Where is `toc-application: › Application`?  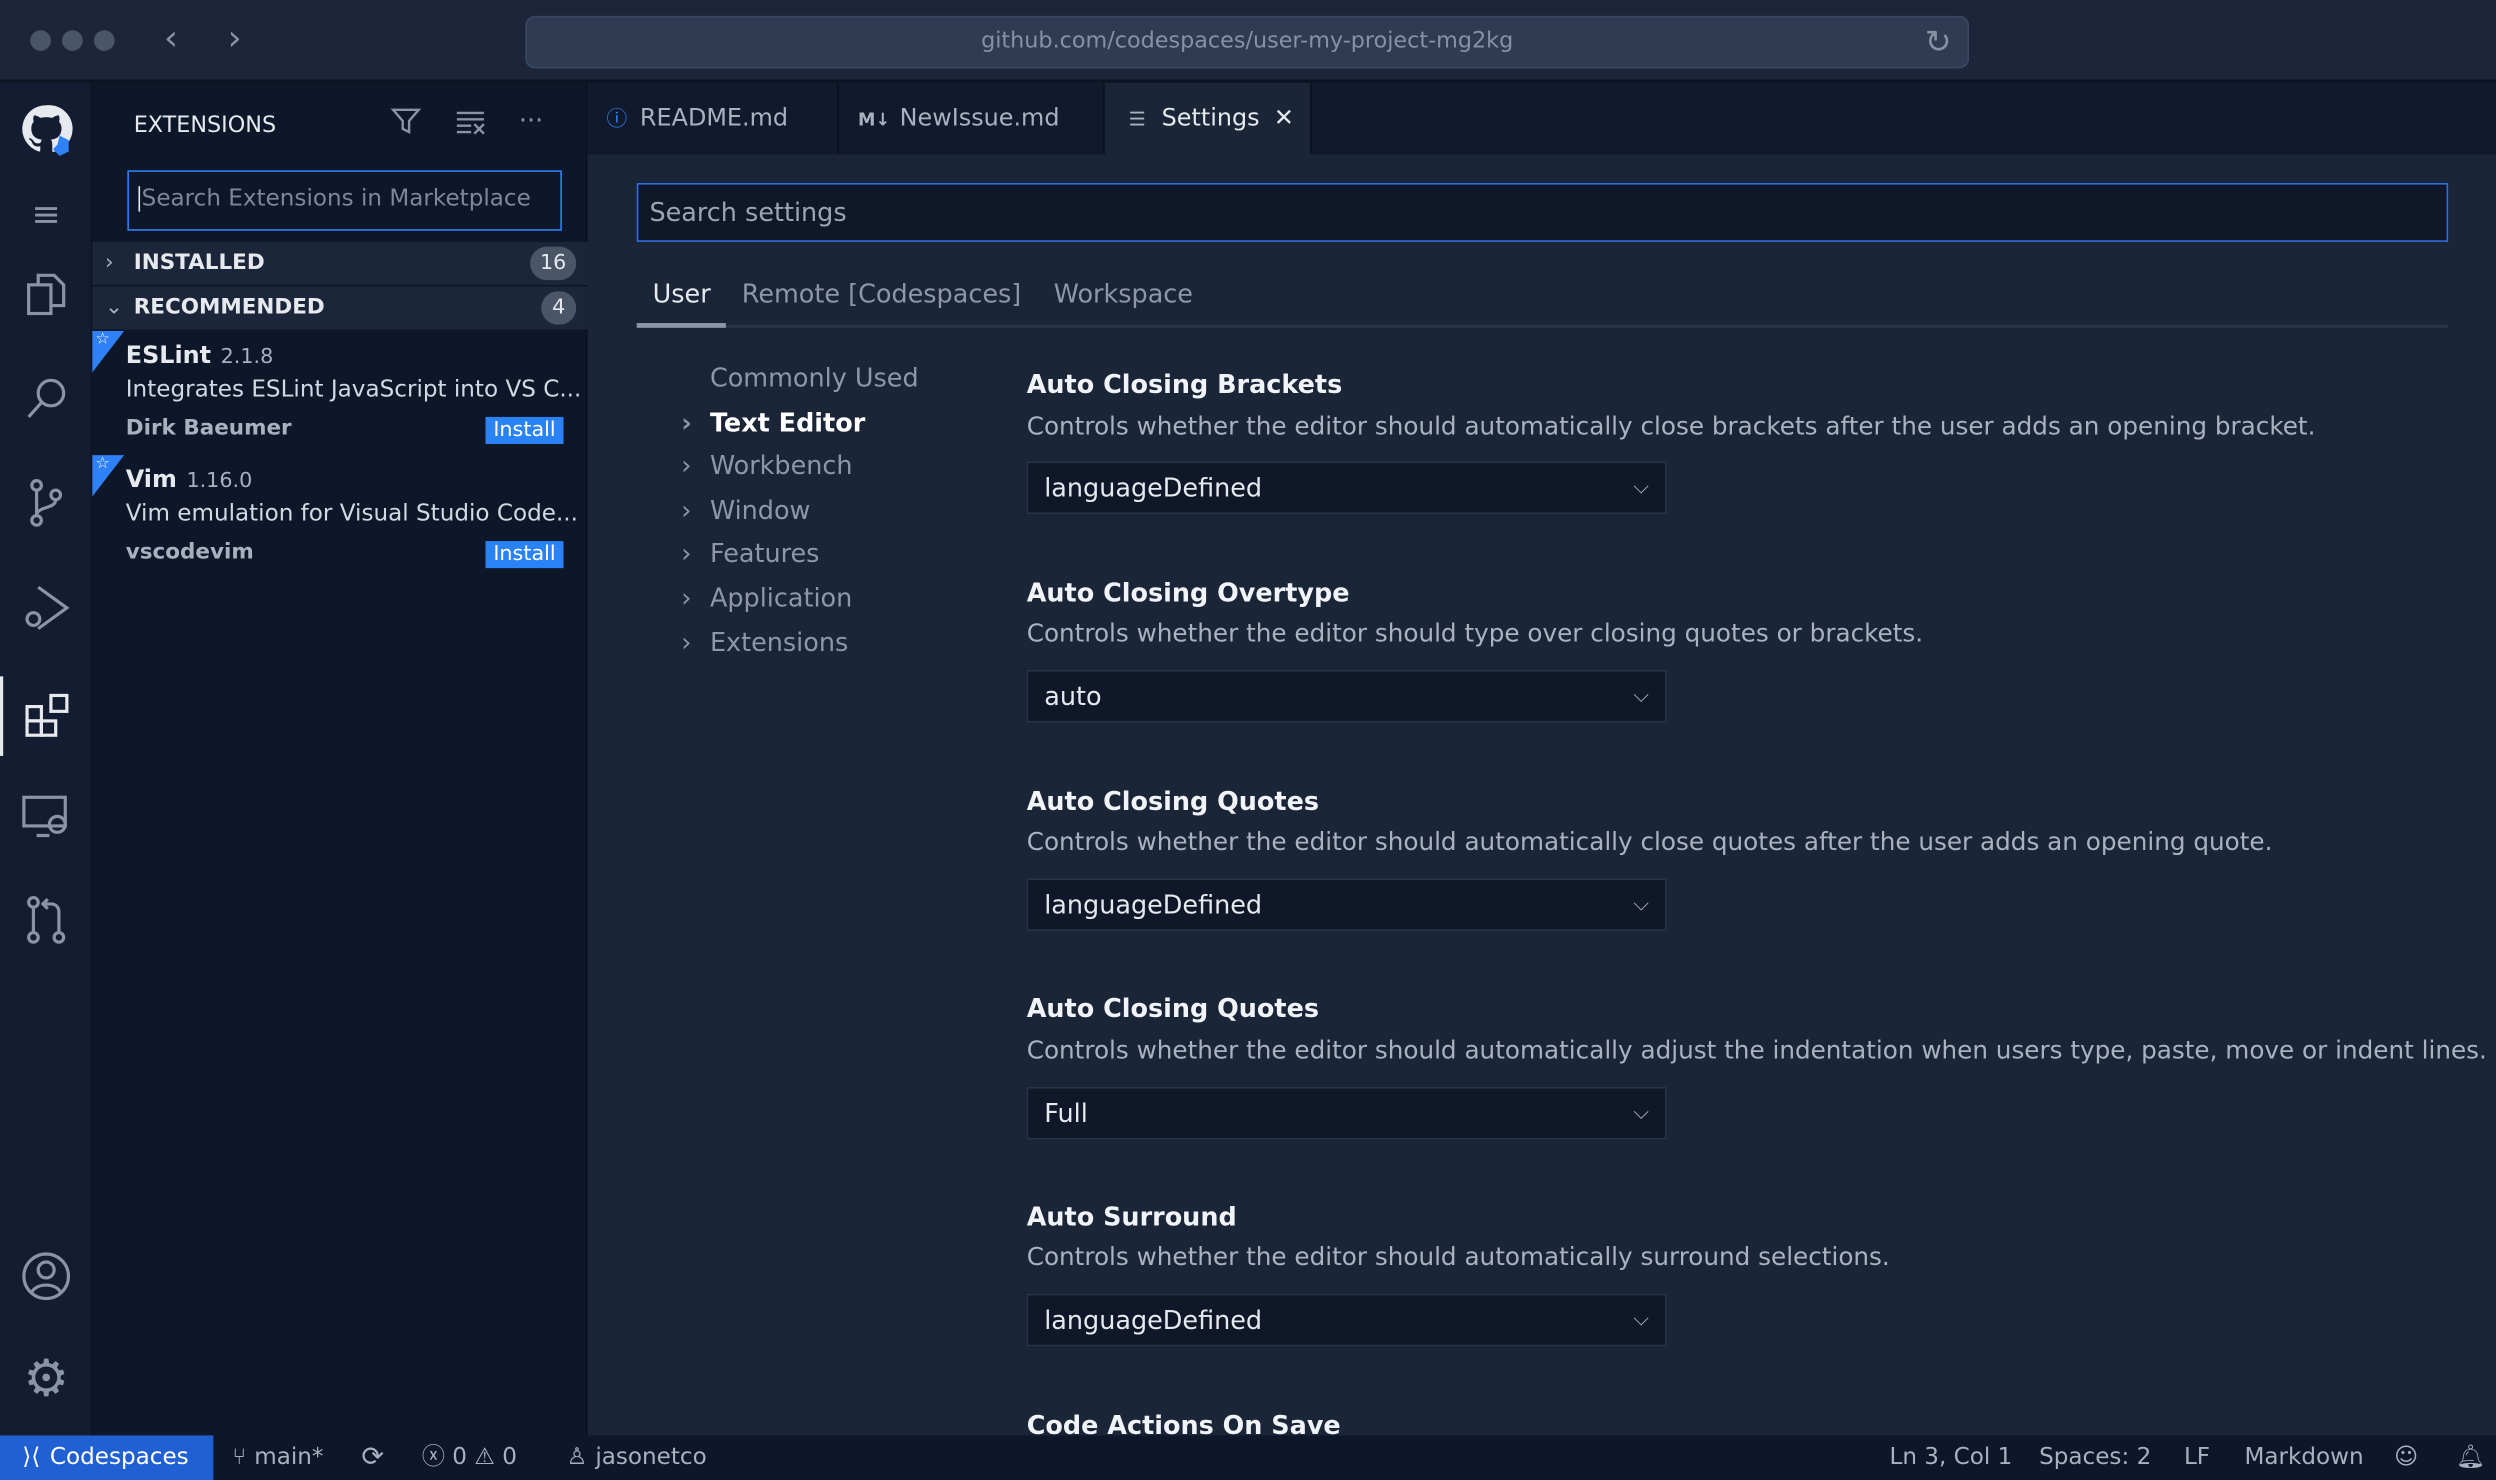 toc-application: › Application is located at coordinates (766, 597).